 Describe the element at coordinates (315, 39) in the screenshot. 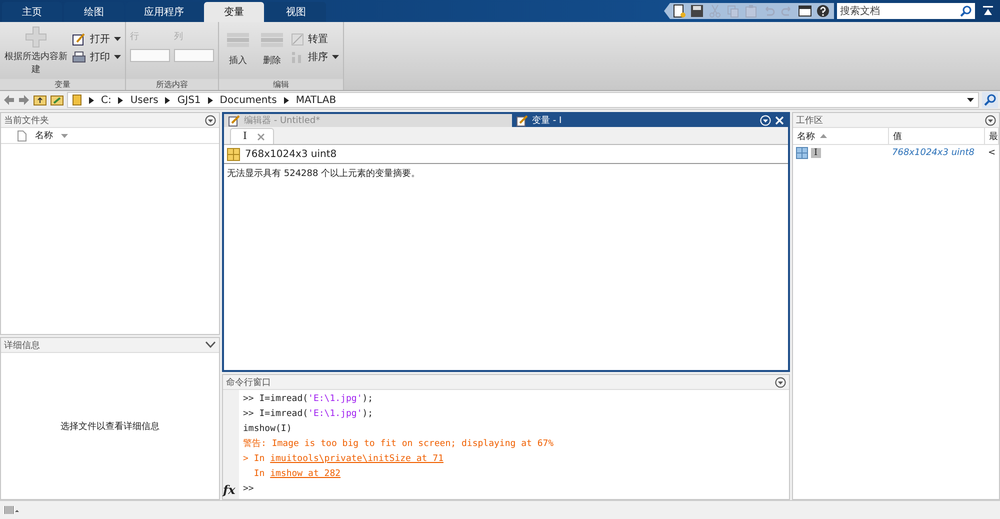

I see `transpose-button: 转置` at that location.